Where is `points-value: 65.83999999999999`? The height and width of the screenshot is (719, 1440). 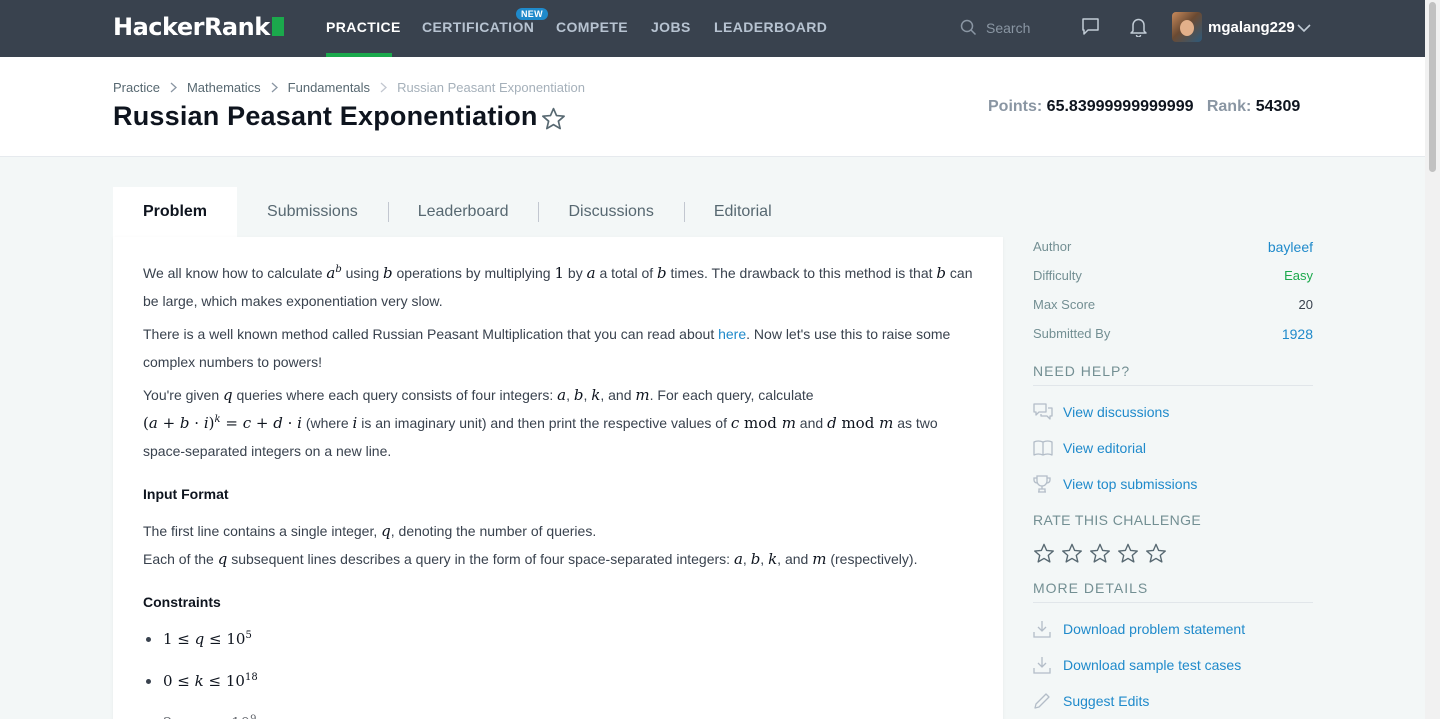 points-value: 65.83999999999999 is located at coordinates (1120, 106).